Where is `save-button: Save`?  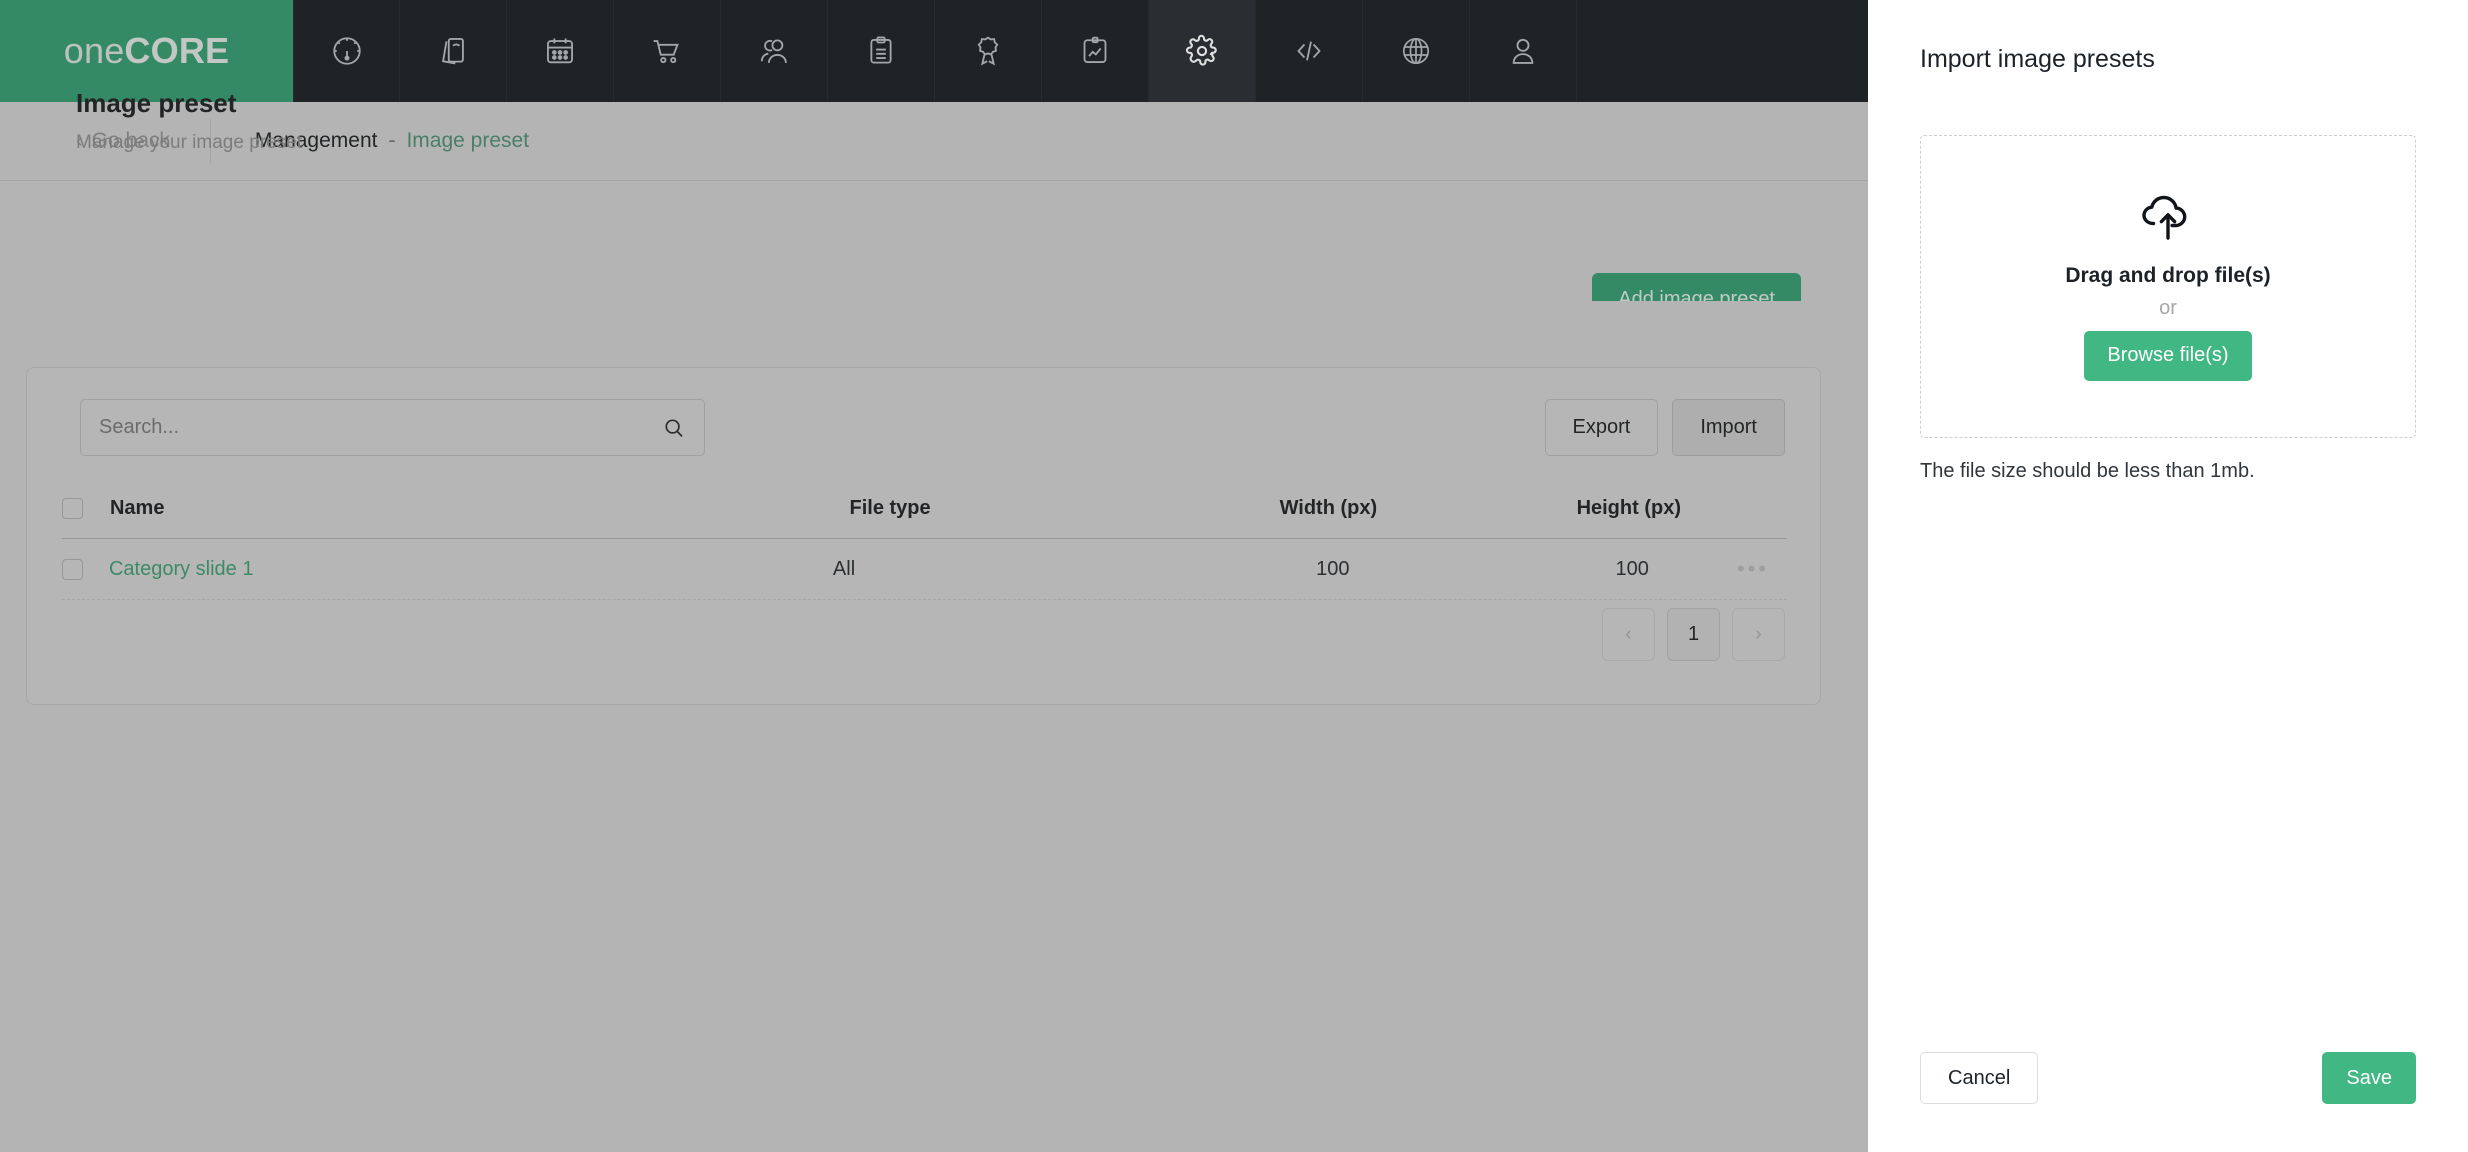 save-button: Save is located at coordinates (2369, 1078).